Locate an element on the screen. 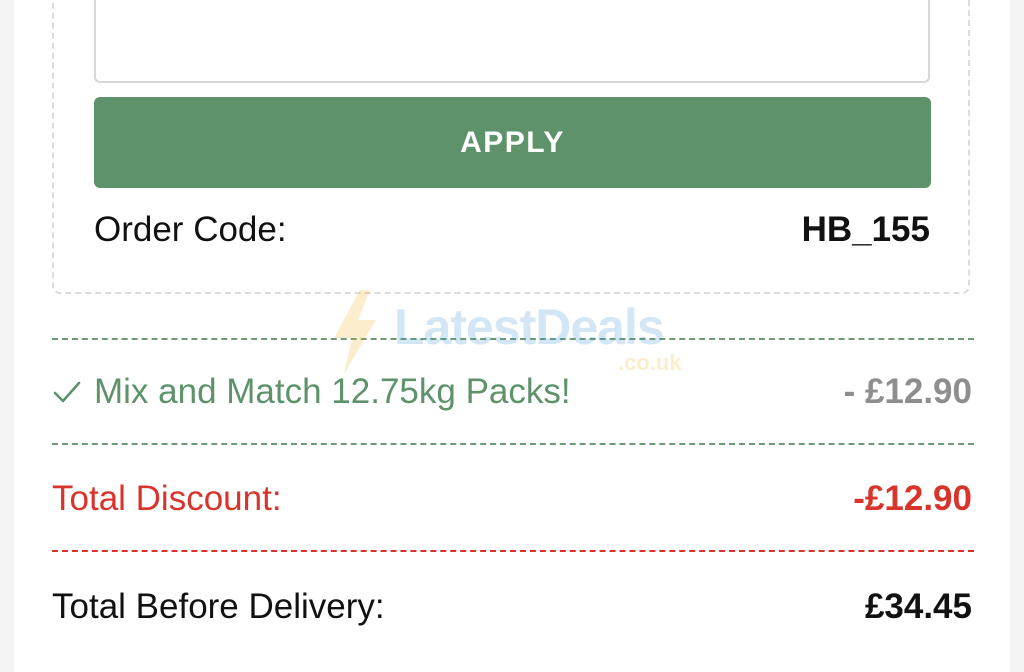 The image size is (1024, 672). apply-button: APPLY is located at coordinates (512, 142).